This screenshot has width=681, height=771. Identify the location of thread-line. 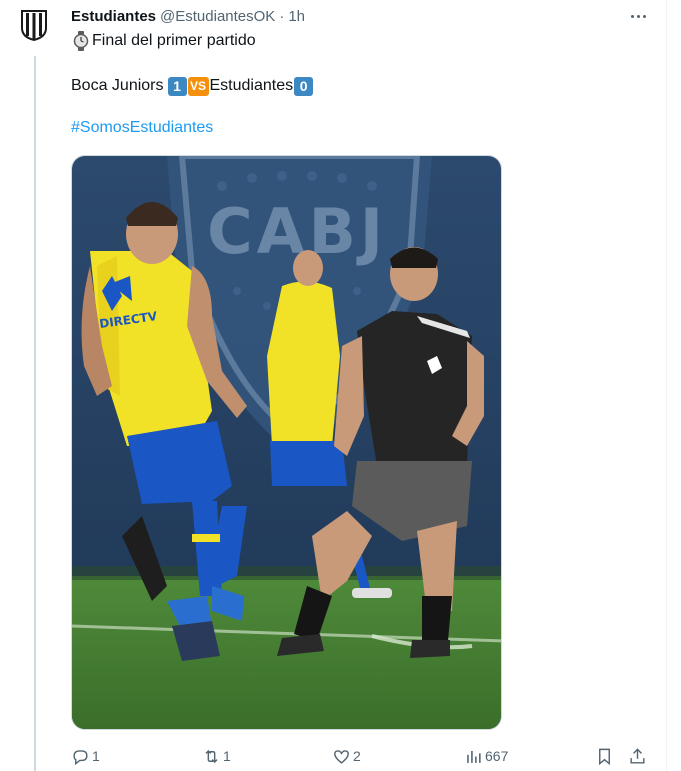
(35, 413).